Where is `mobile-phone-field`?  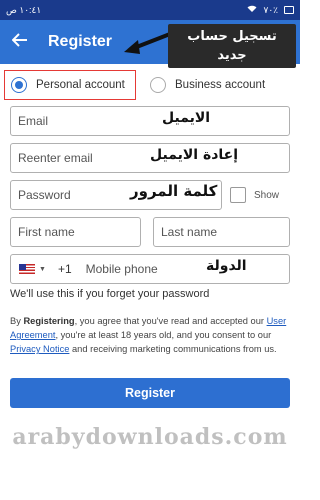
mobile-phone-field is located at coordinates (180, 269).